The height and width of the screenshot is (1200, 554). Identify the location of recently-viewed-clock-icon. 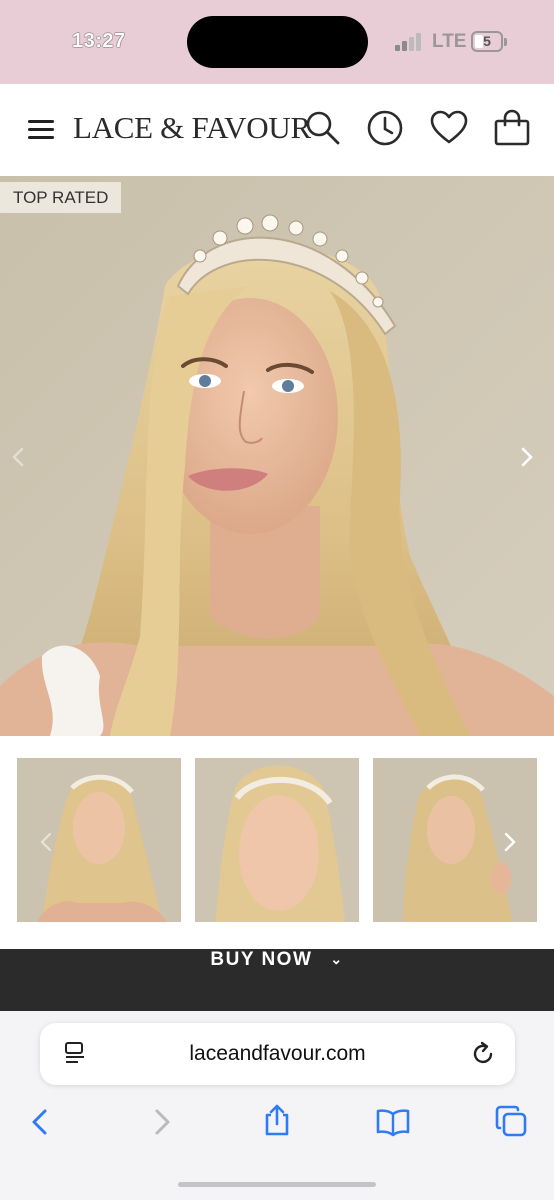
(385, 128).